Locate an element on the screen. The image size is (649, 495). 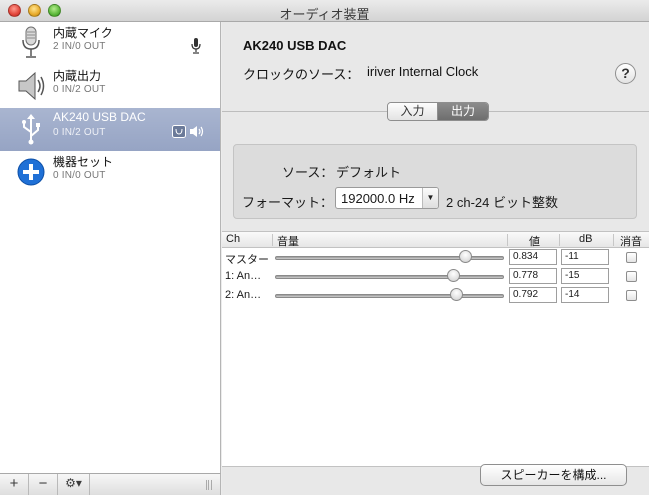
aggregate-plus-icon is located at coordinates (31, 172).